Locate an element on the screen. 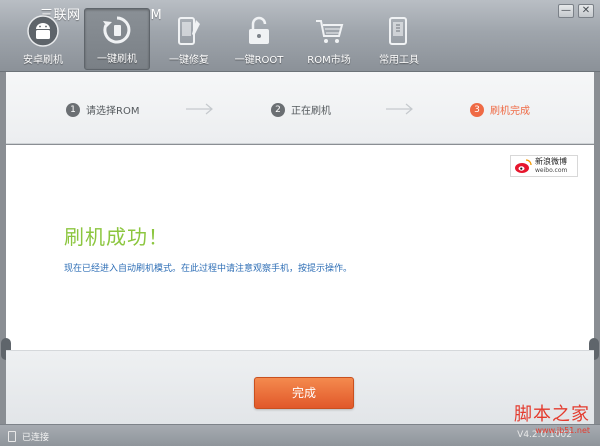  toolbar-item-label: 常用工具 is located at coordinates (399, 60).